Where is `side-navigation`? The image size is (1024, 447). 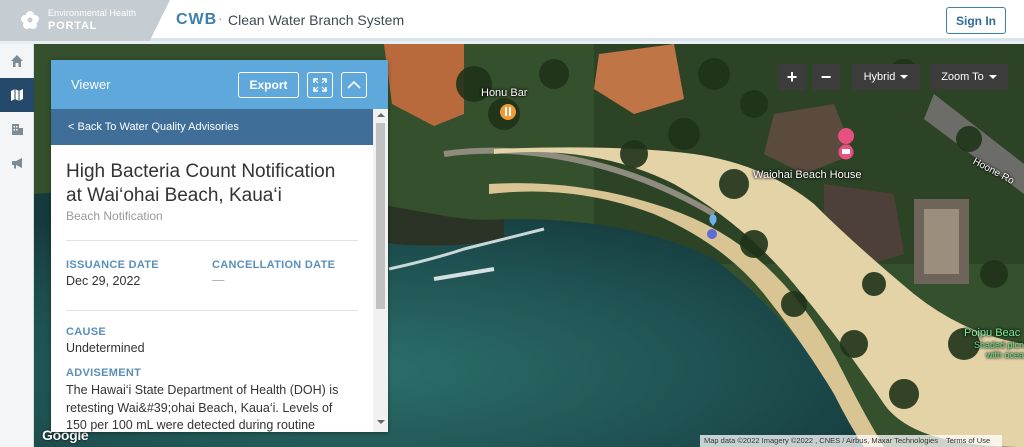 side-navigation is located at coordinates (17, 245).